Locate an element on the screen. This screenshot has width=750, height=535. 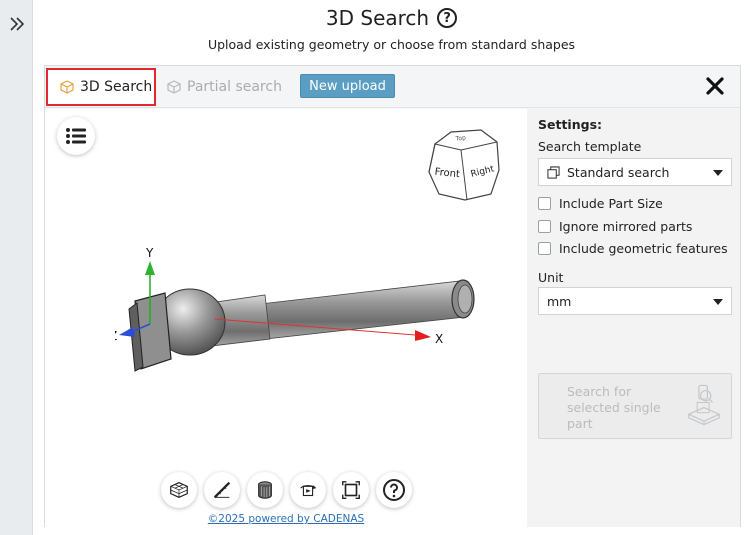
rotate-button is located at coordinates (308, 490).